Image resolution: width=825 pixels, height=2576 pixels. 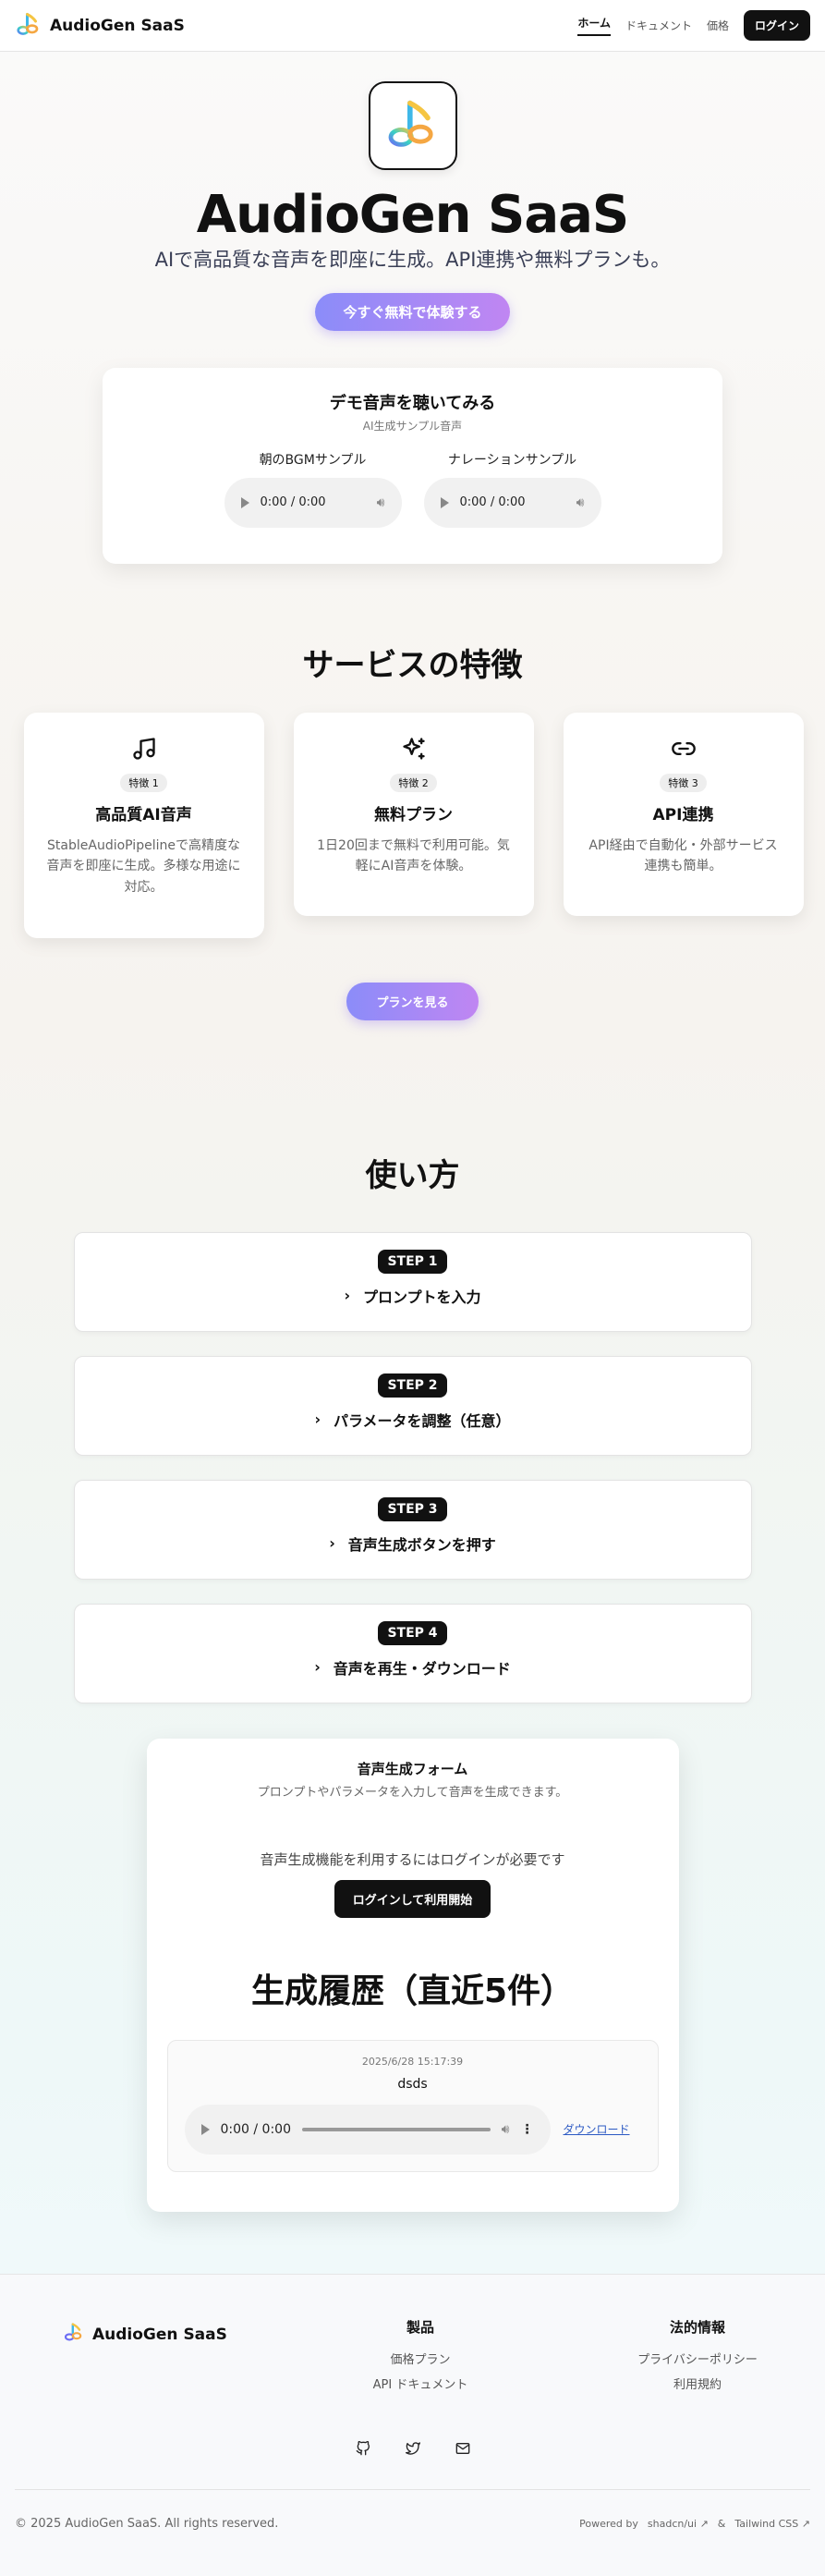 What do you see at coordinates (683, 855) in the screenshot?
I see `feature-desc: API経由で自動化・外部サービス連携も簡単。` at bounding box center [683, 855].